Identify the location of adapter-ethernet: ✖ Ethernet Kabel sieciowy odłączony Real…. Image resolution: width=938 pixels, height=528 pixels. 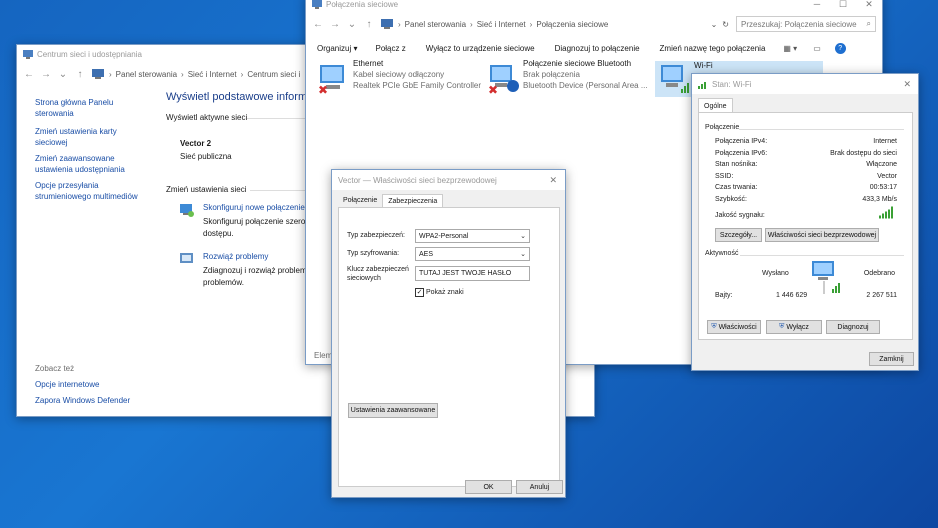
(403, 79).